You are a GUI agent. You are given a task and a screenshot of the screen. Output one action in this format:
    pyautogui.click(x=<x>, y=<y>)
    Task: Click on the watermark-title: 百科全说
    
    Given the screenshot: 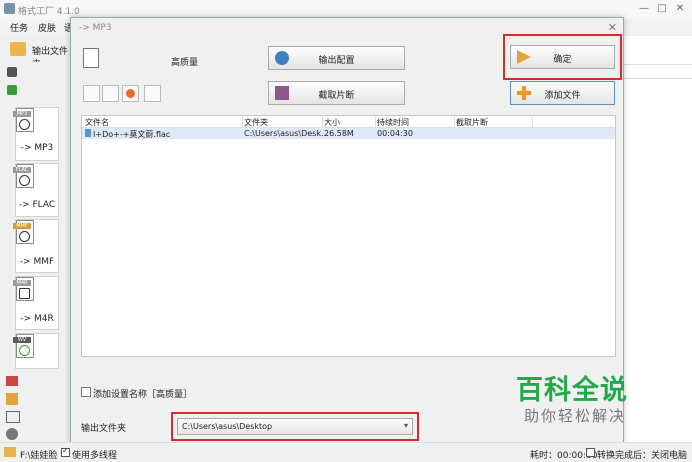 What is the action you would take?
    pyautogui.click(x=572, y=390)
    